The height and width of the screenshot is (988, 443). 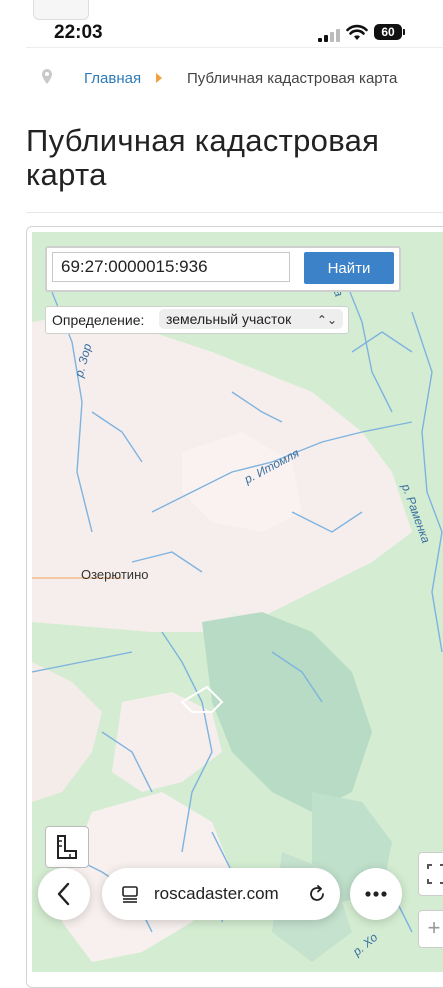 I want to click on definition-label: Определение:, so click(x=98, y=320).